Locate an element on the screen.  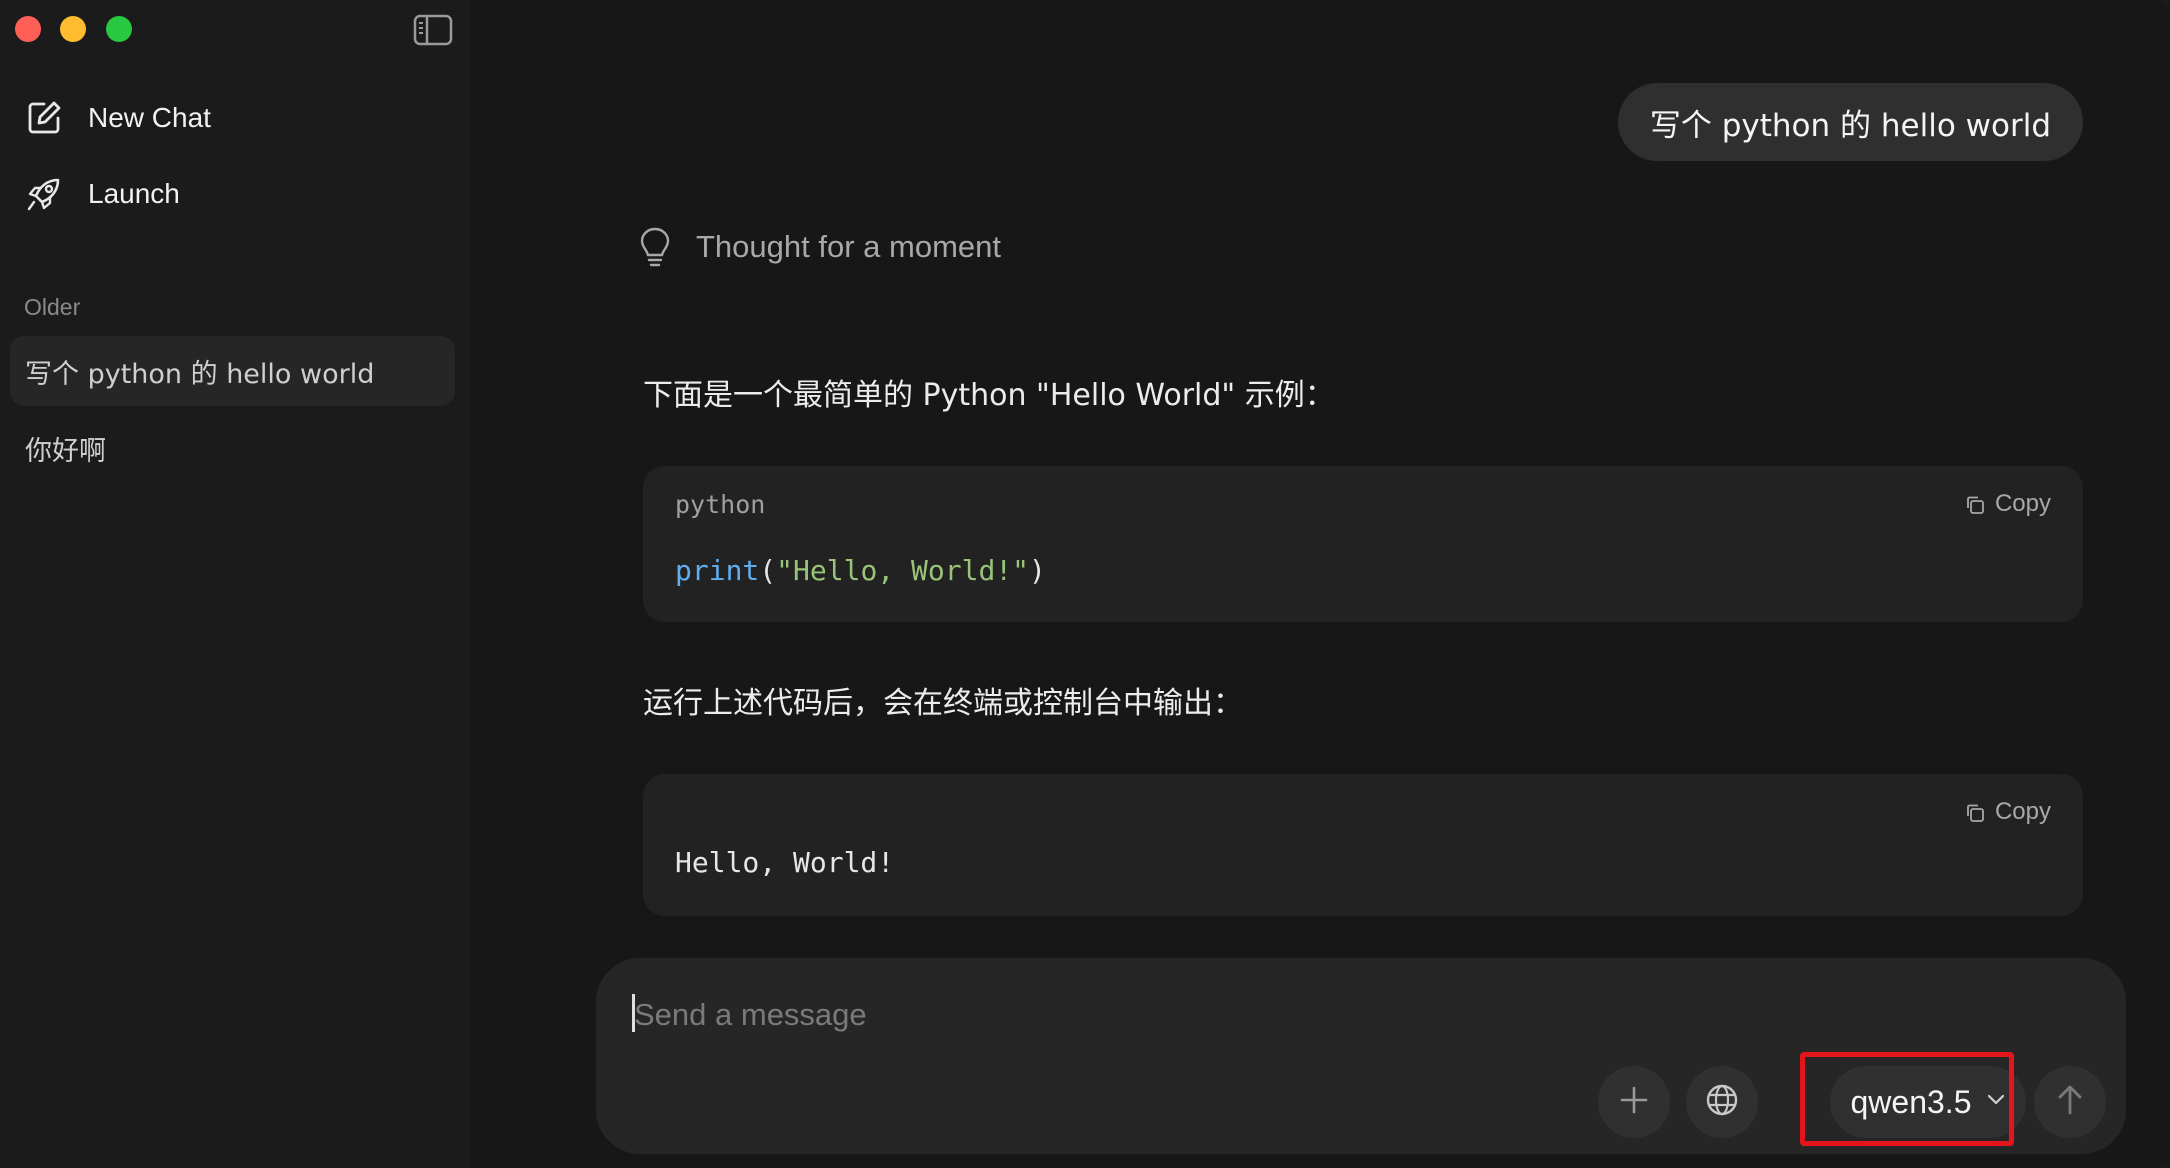
thought-toggle: Thought for a moment is located at coordinates (819, 247).